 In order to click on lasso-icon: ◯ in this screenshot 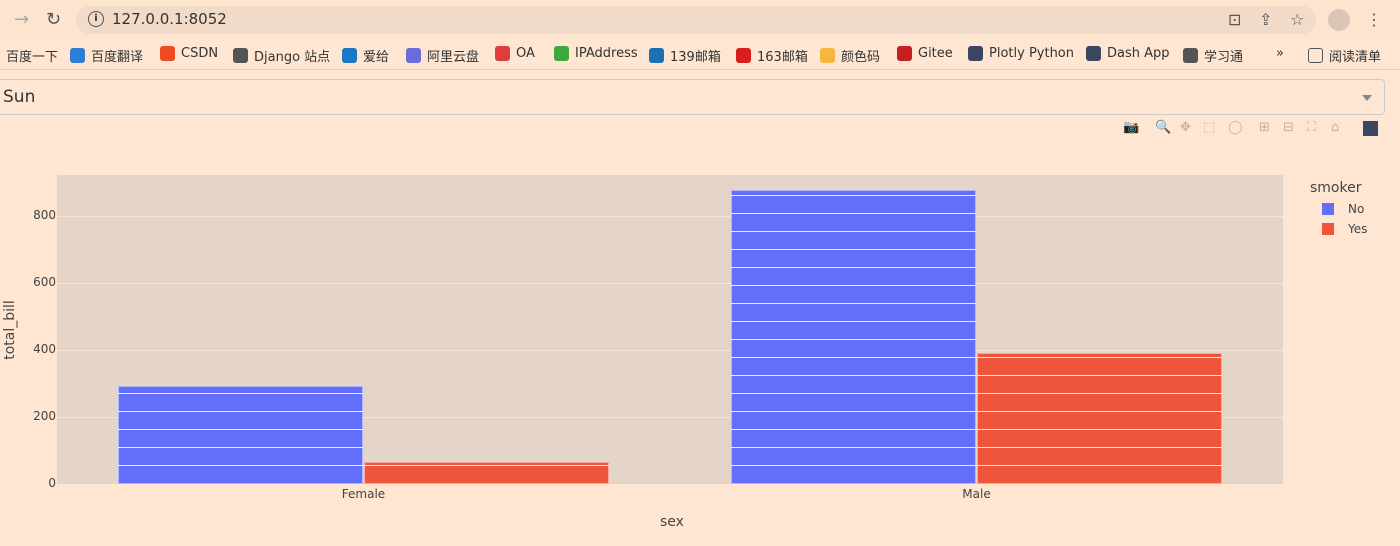, I will do `click(1235, 127)`.